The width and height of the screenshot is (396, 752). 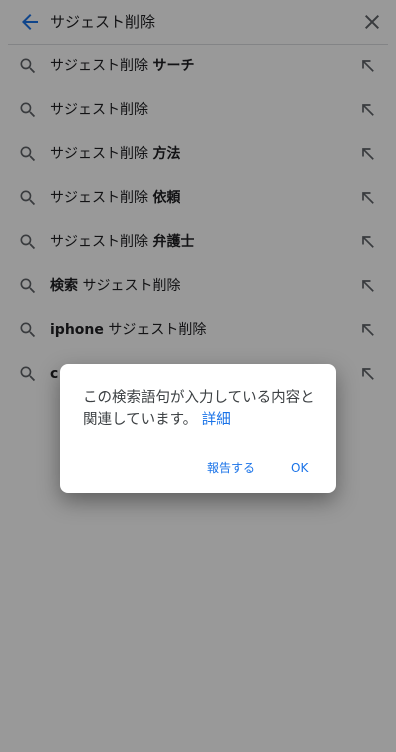 What do you see at coordinates (216, 420) in the screenshot?
I see `details-link: 詳細` at bounding box center [216, 420].